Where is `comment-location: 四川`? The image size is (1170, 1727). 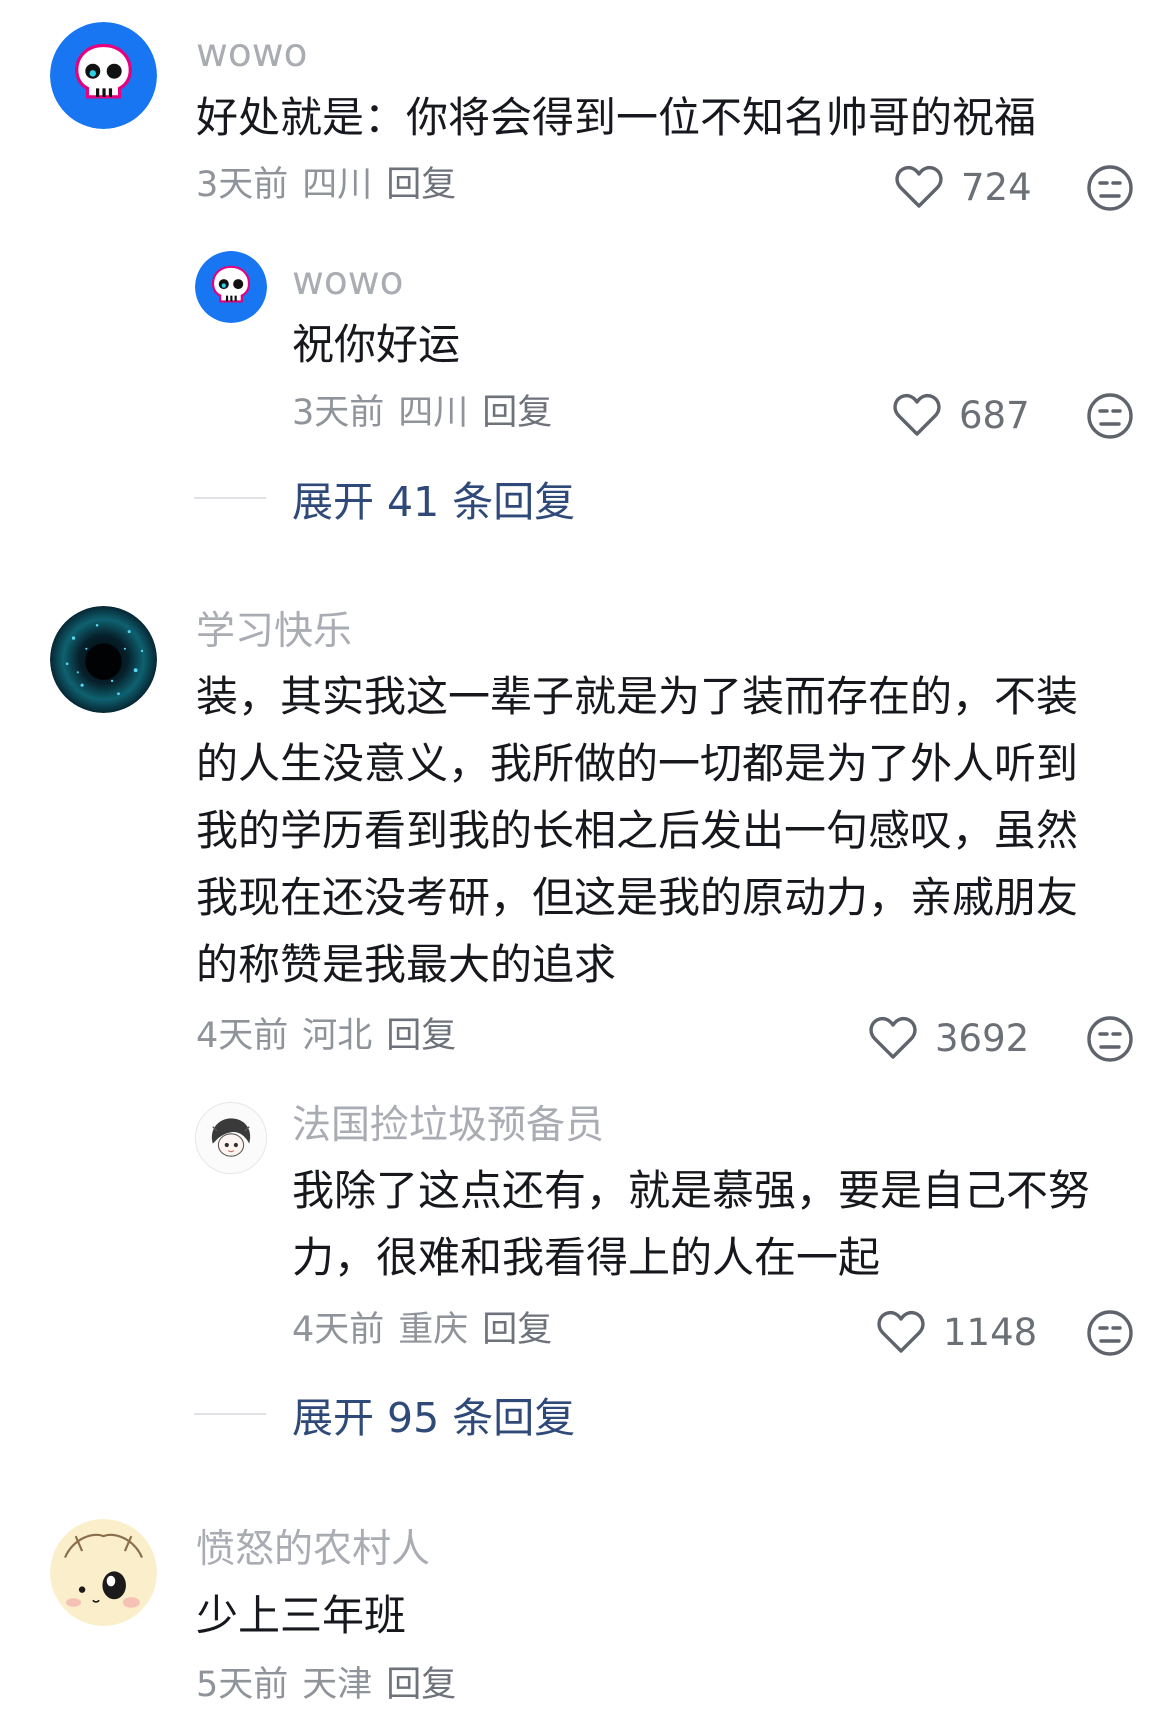 comment-location: 四川 is located at coordinates (337, 185).